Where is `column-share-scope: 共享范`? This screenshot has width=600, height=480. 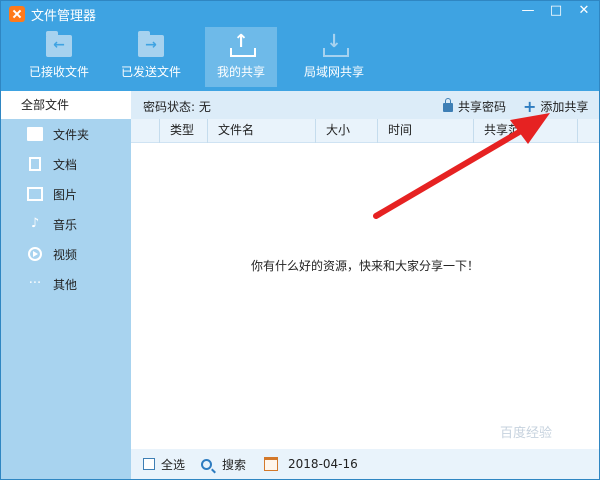 column-share-scope: 共享范 is located at coordinates (525, 131).